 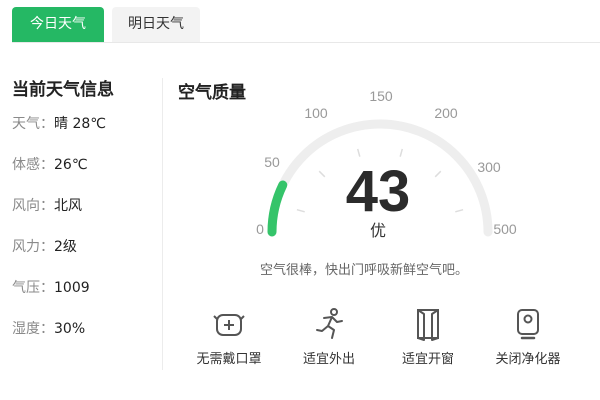 I want to click on advice-purifier-off: 关闭净化器, so click(x=528, y=337).